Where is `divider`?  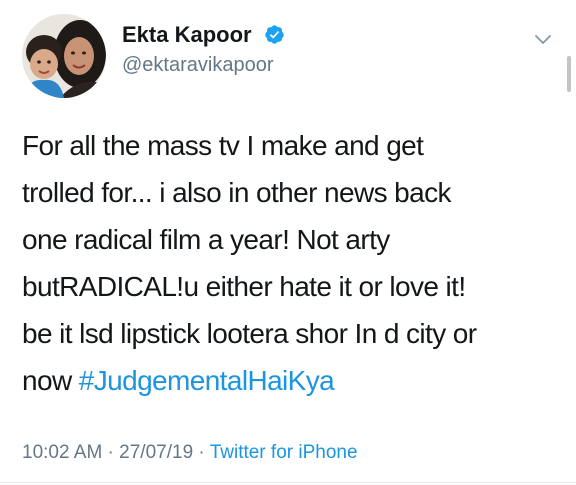
divider is located at coordinates (288, 482).